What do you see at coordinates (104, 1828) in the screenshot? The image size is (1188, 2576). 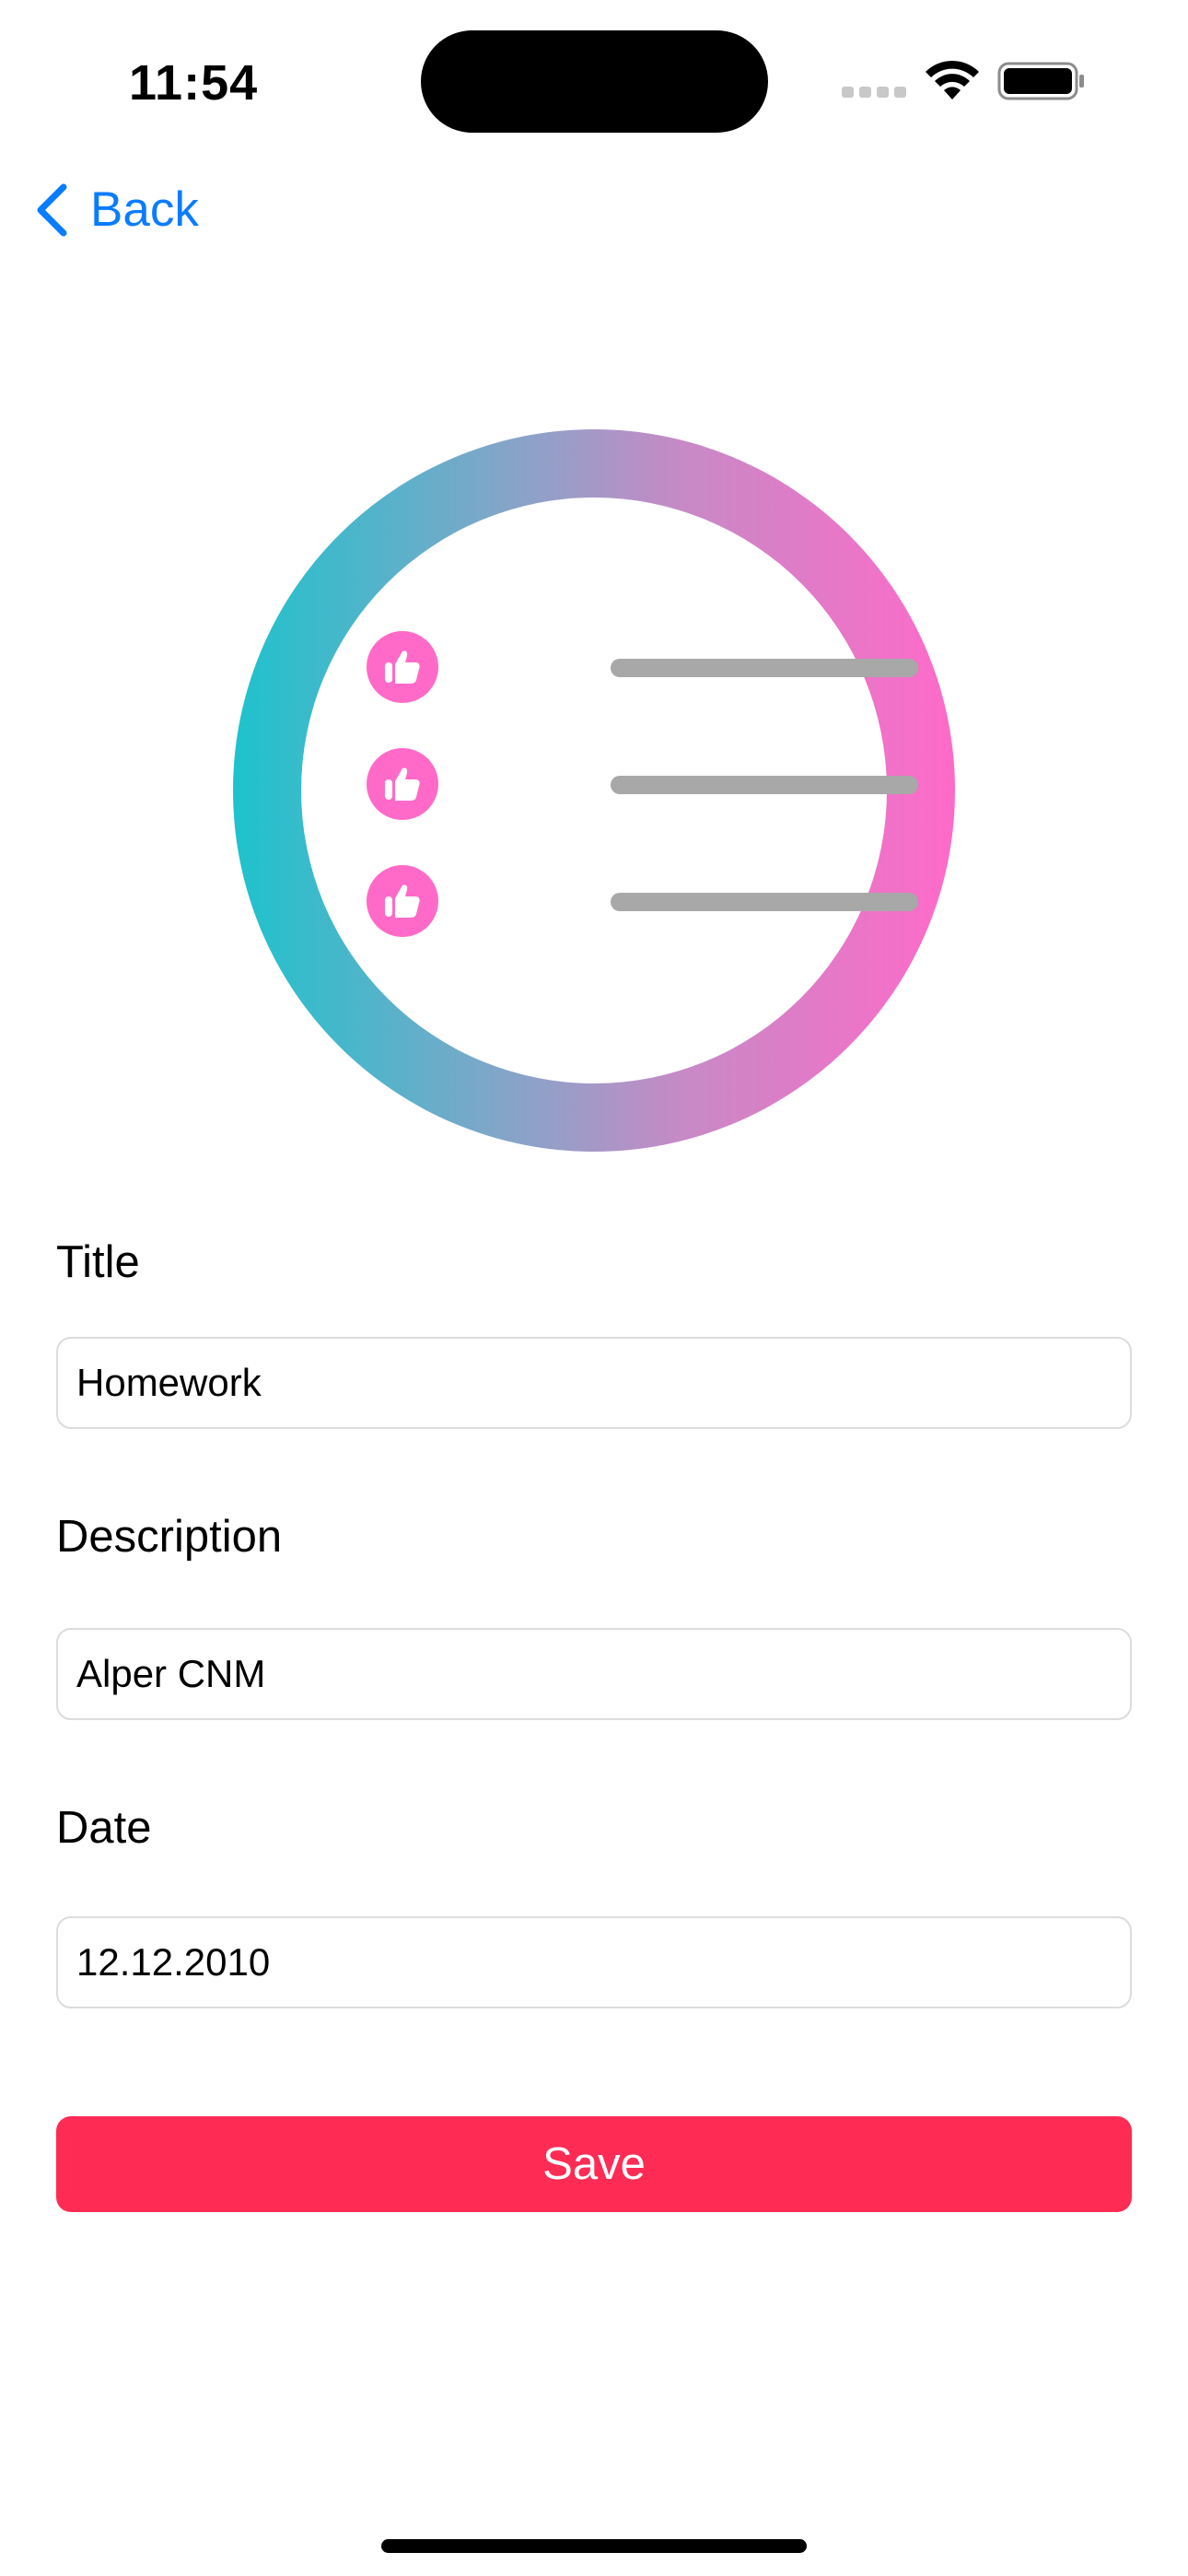 I see `date-label: Date` at bounding box center [104, 1828].